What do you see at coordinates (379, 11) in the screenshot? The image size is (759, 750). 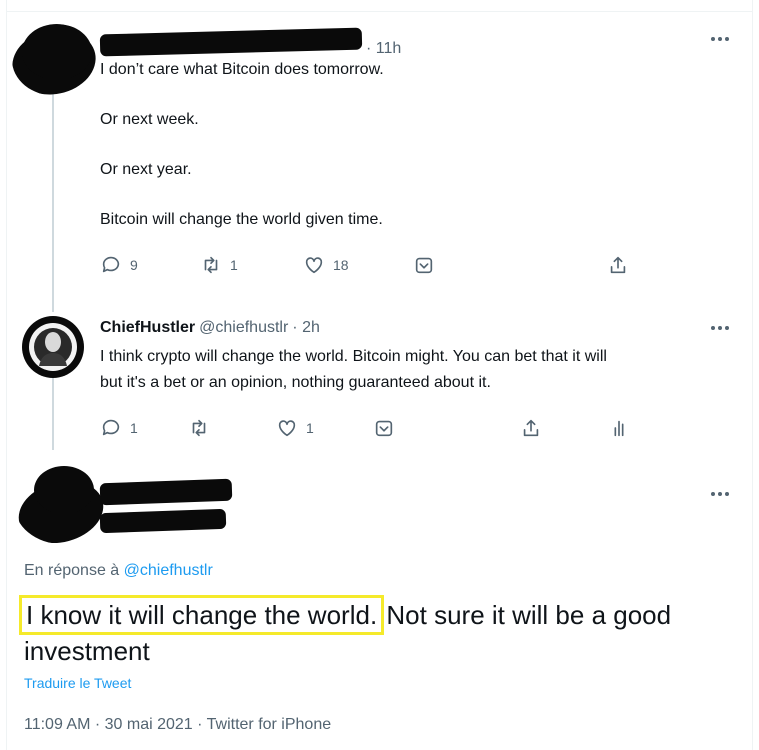 I see `divider` at bounding box center [379, 11].